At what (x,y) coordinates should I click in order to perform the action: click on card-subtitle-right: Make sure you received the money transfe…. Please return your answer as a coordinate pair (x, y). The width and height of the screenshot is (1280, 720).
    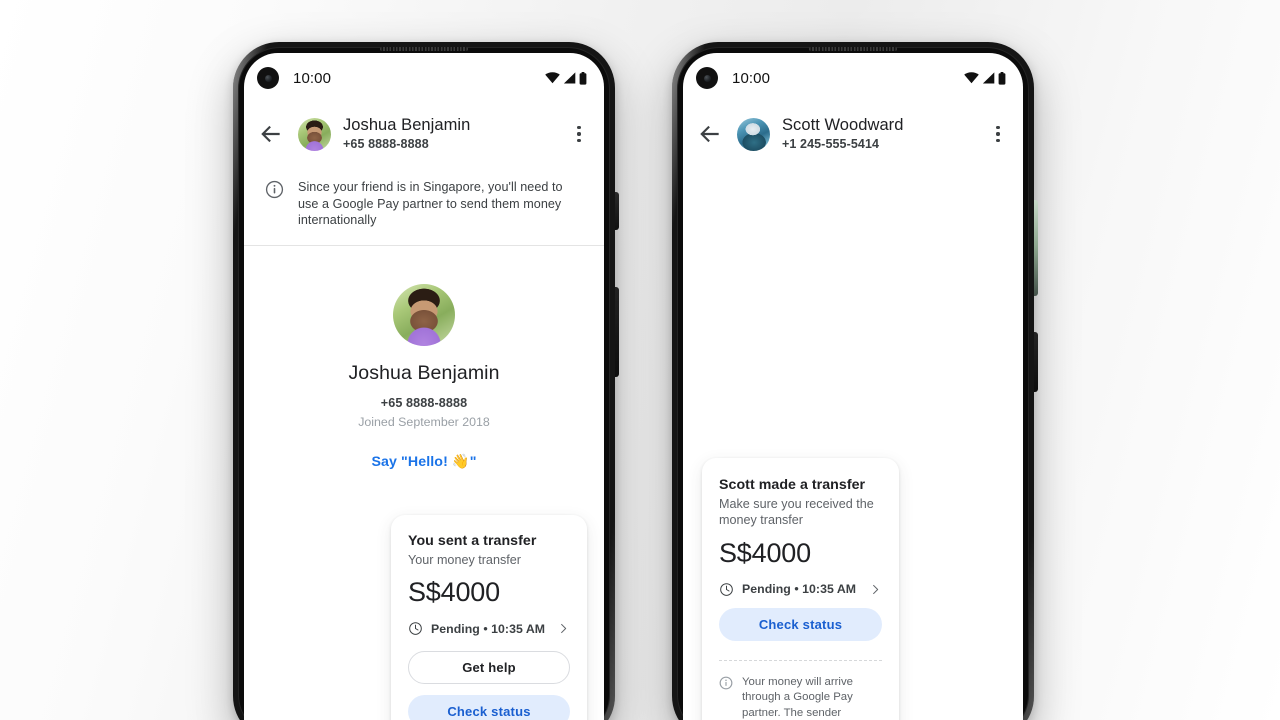
    Looking at the image, I should click on (796, 512).